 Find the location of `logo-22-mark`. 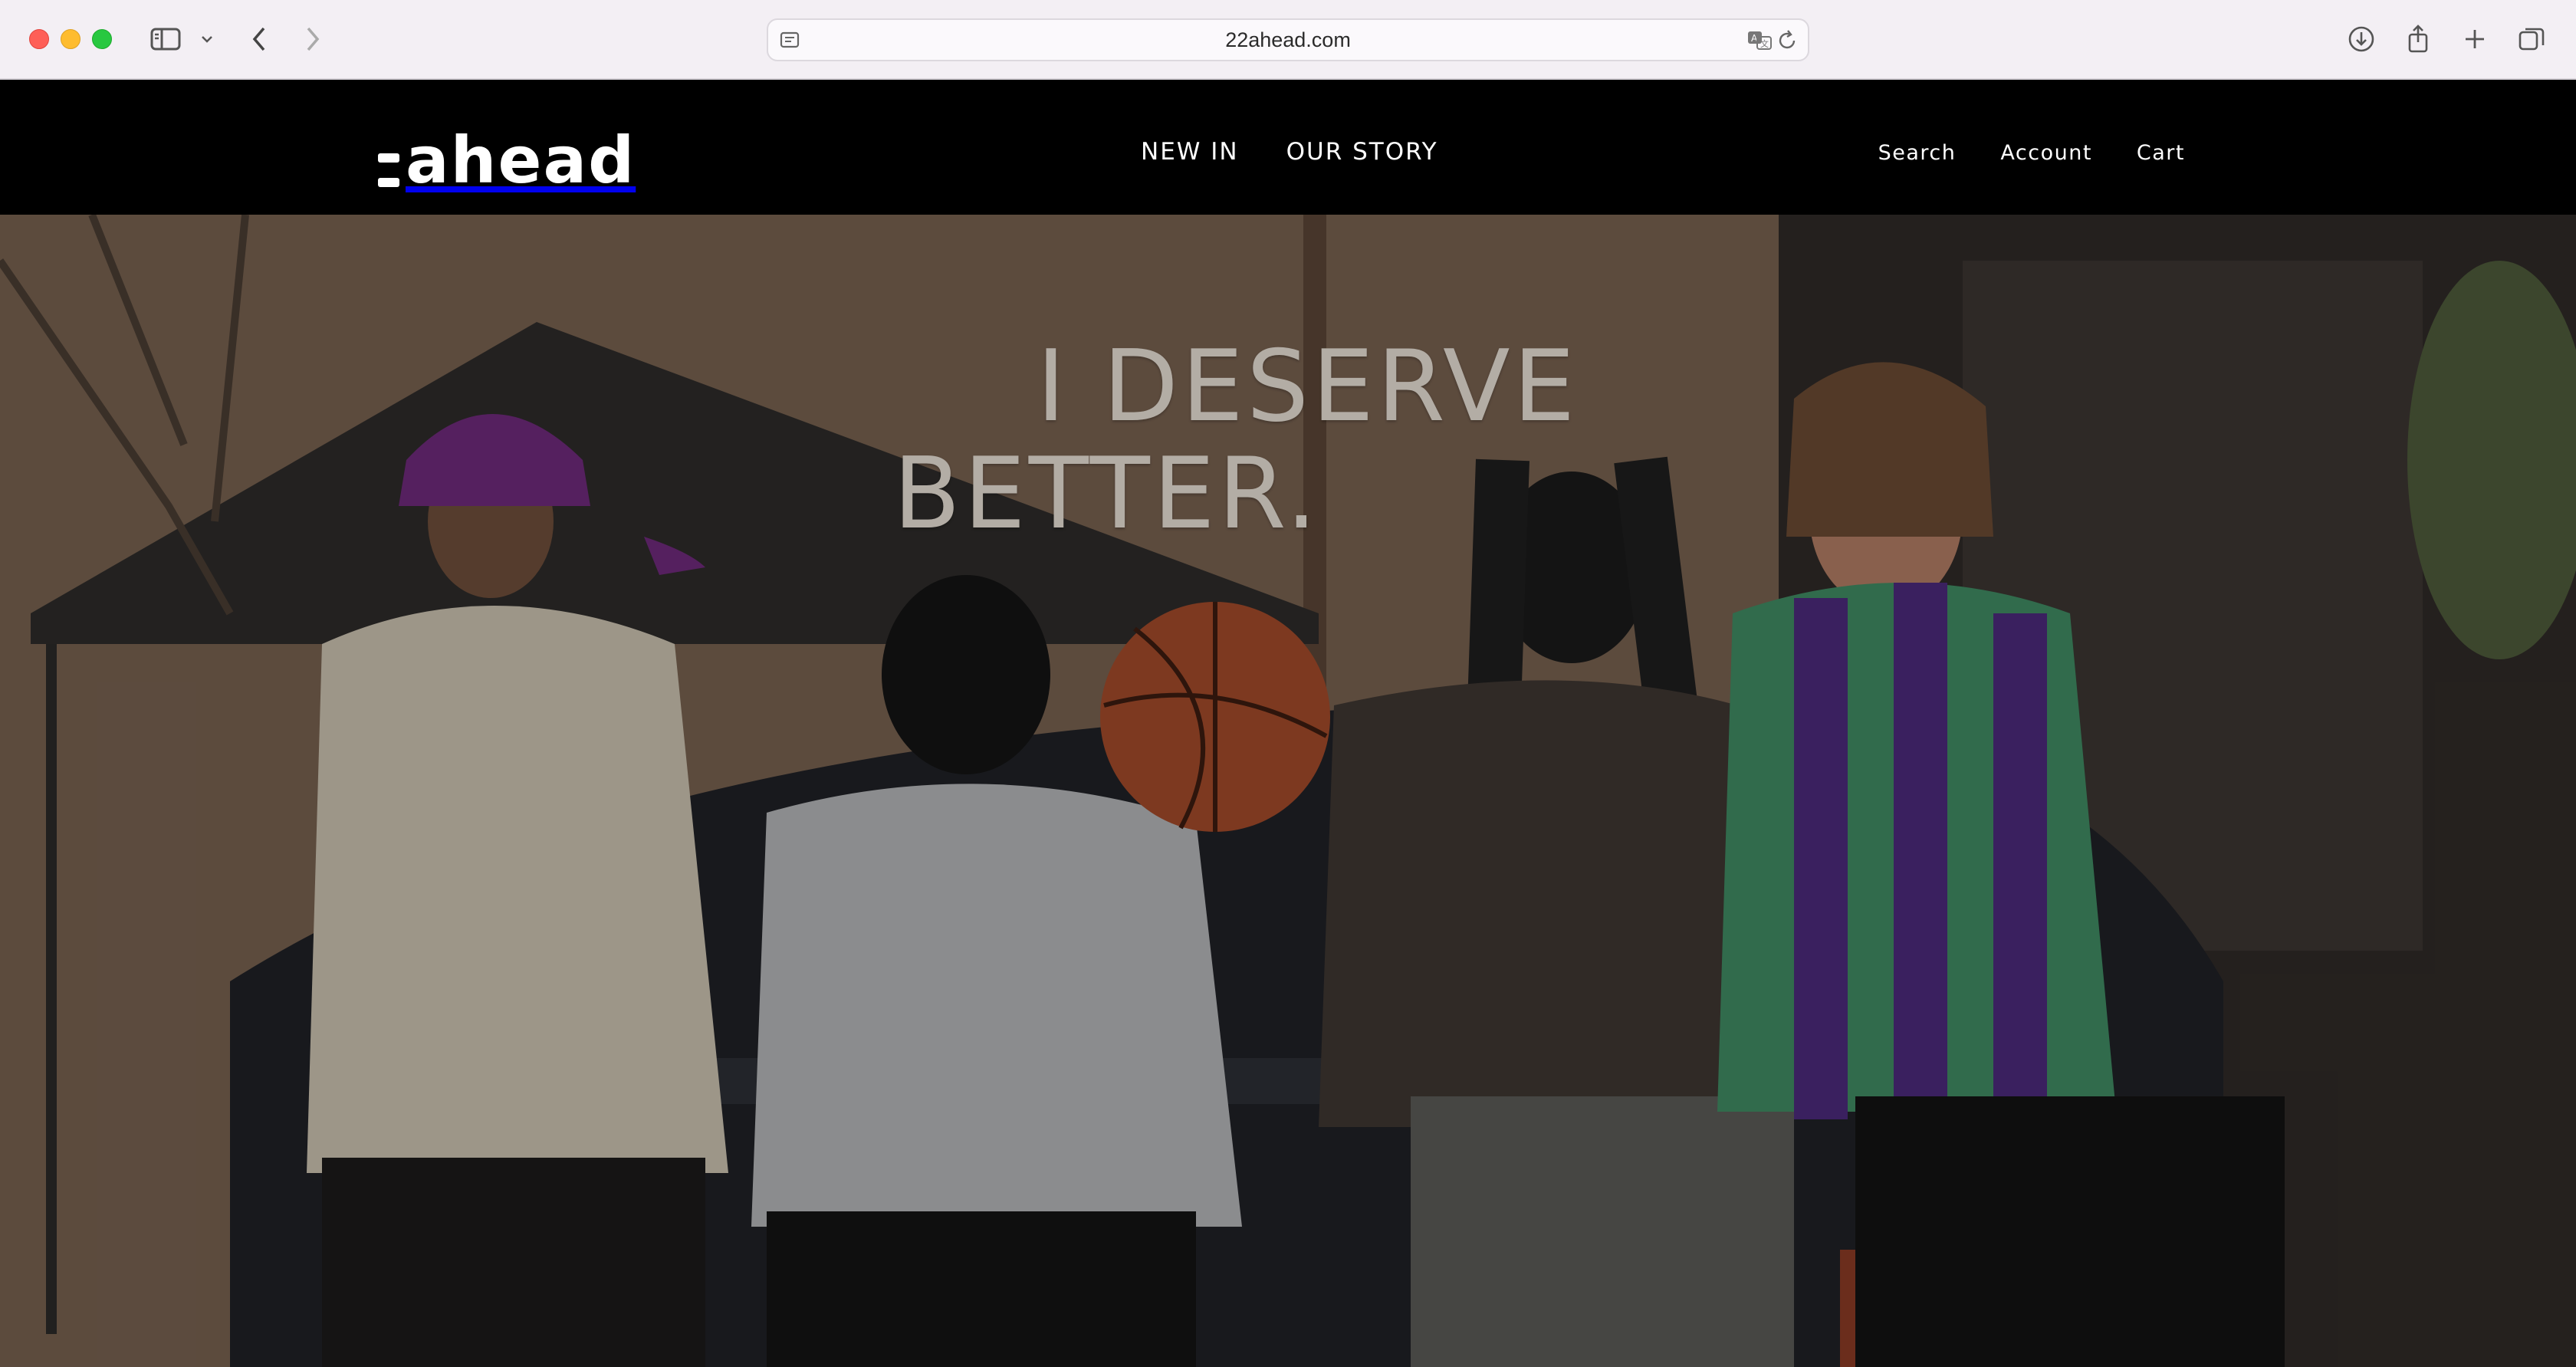

logo-22-mark is located at coordinates (389, 170).